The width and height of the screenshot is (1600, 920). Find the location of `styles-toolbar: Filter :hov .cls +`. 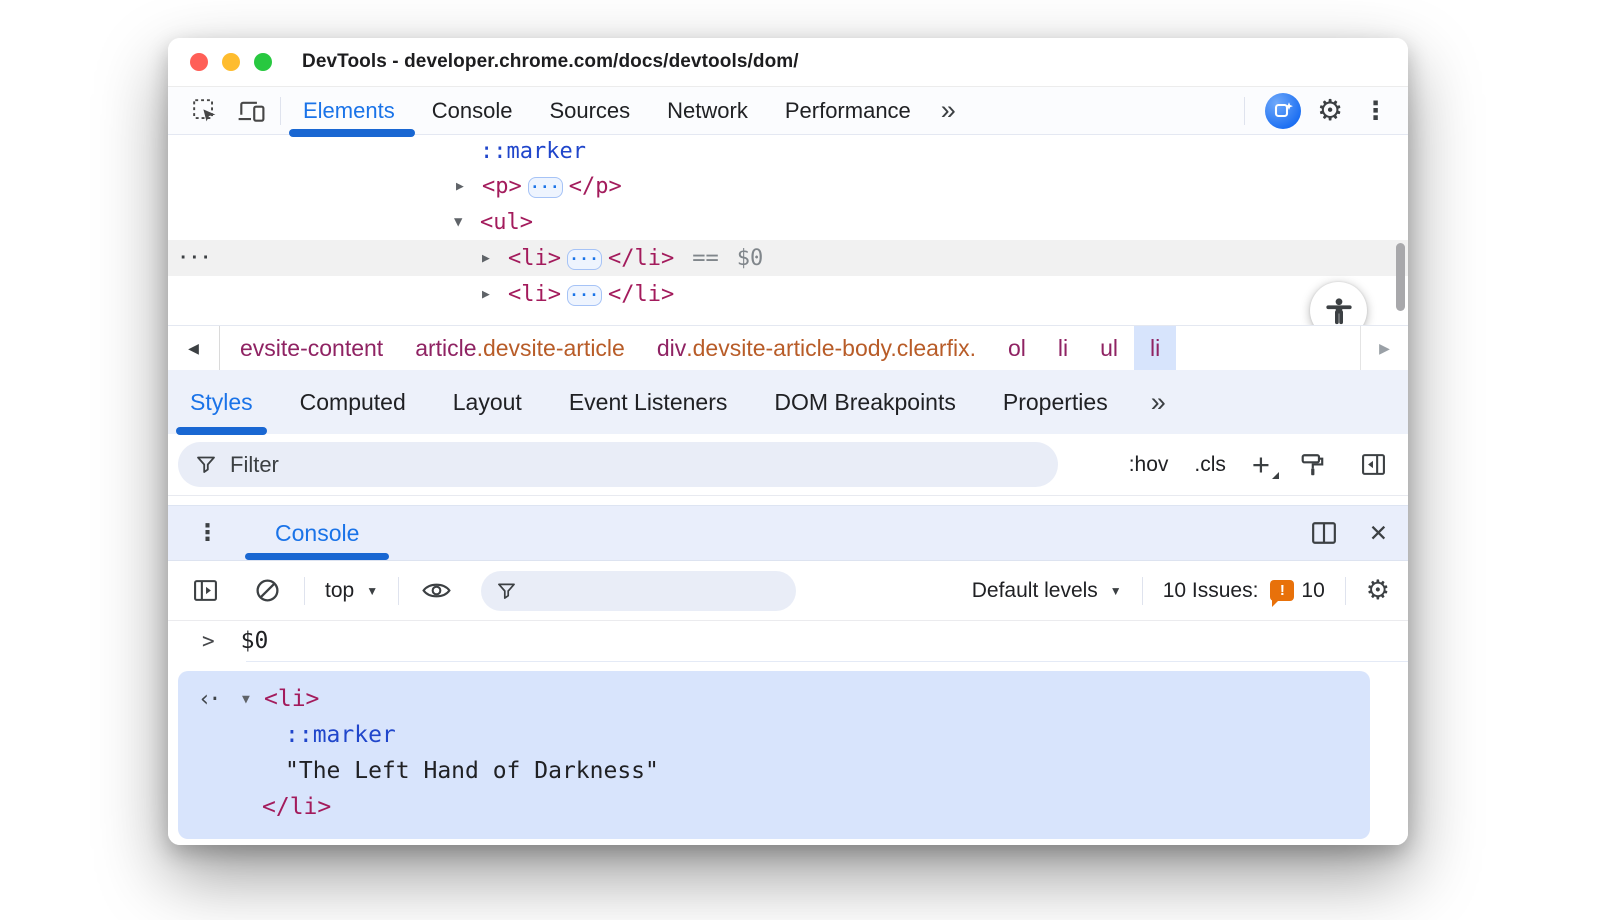

styles-toolbar: Filter :hov .cls + is located at coordinates (788, 465).